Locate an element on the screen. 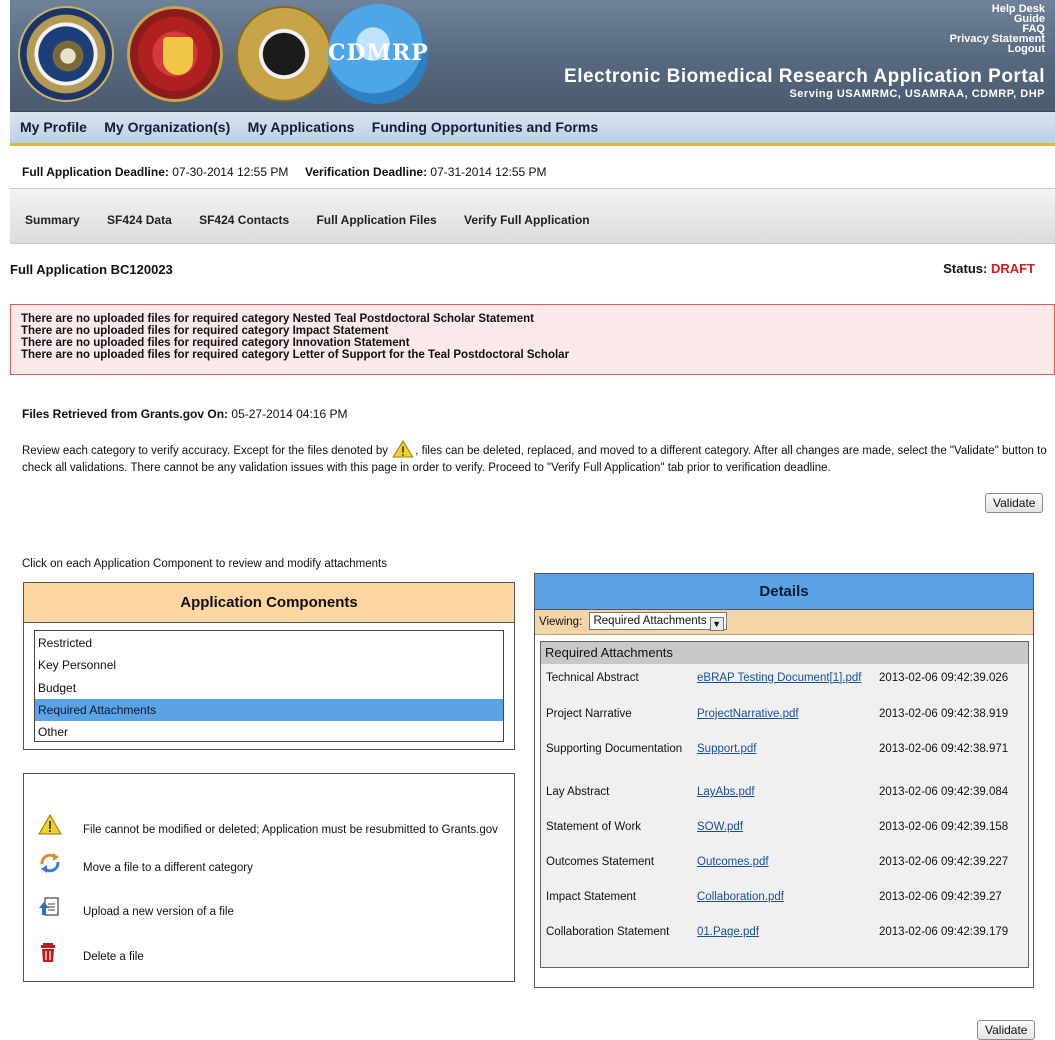 This screenshot has height=1040, width=1055. status-label: Status: is located at coordinates (965, 268).